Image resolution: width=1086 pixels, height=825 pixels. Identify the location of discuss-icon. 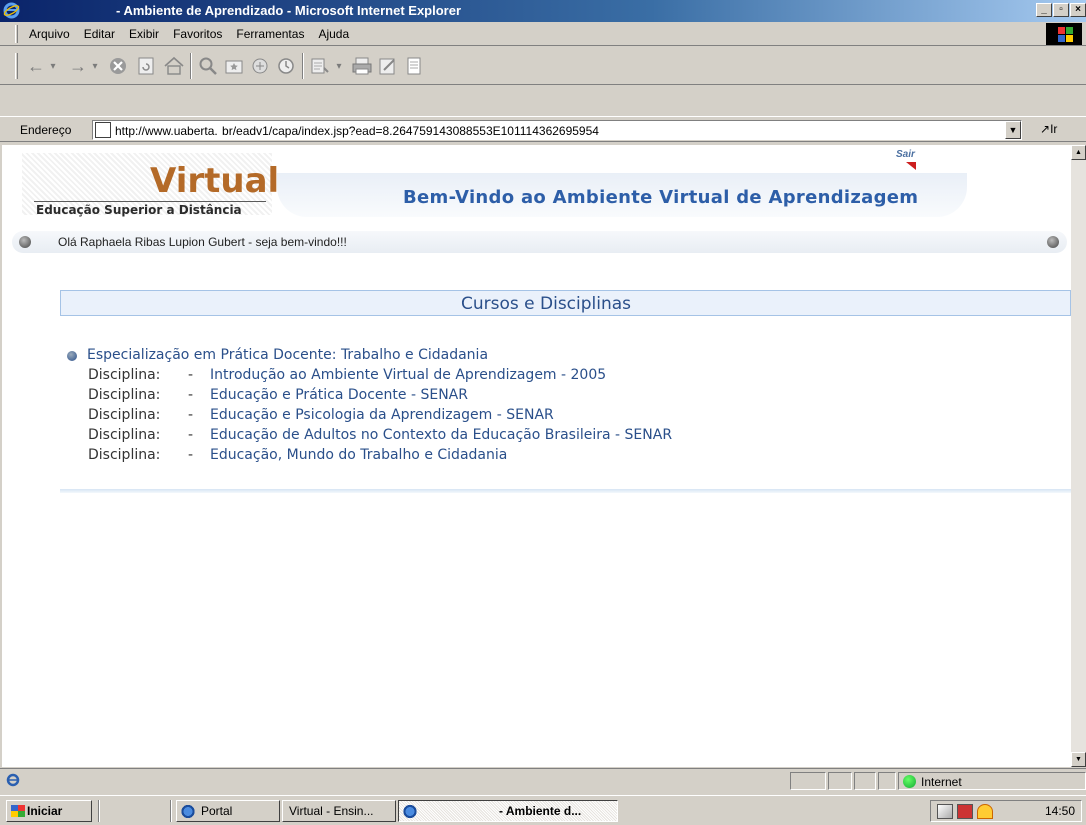
(414, 66).